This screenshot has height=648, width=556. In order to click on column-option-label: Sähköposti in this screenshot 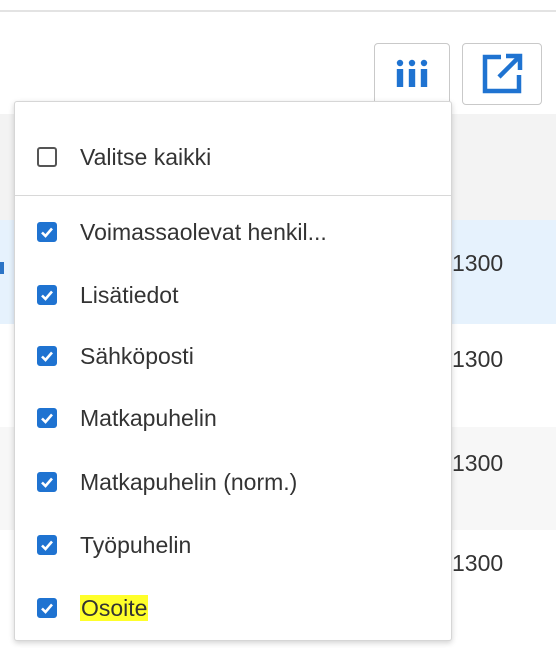, I will do `click(137, 355)`.